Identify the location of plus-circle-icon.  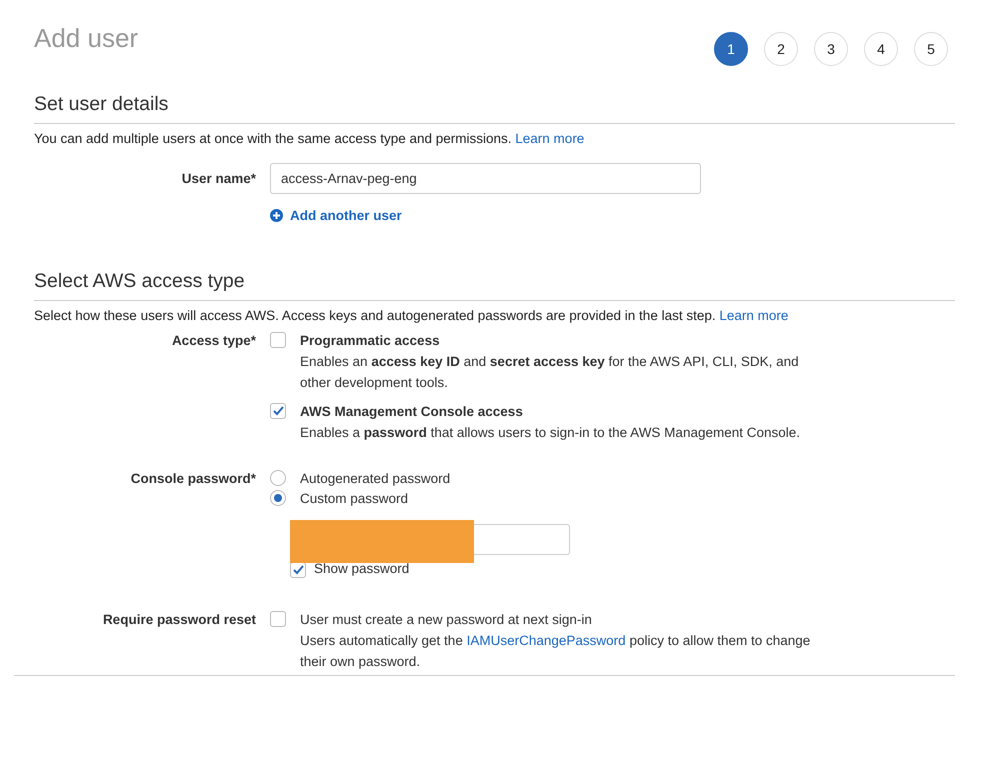
(276, 215).